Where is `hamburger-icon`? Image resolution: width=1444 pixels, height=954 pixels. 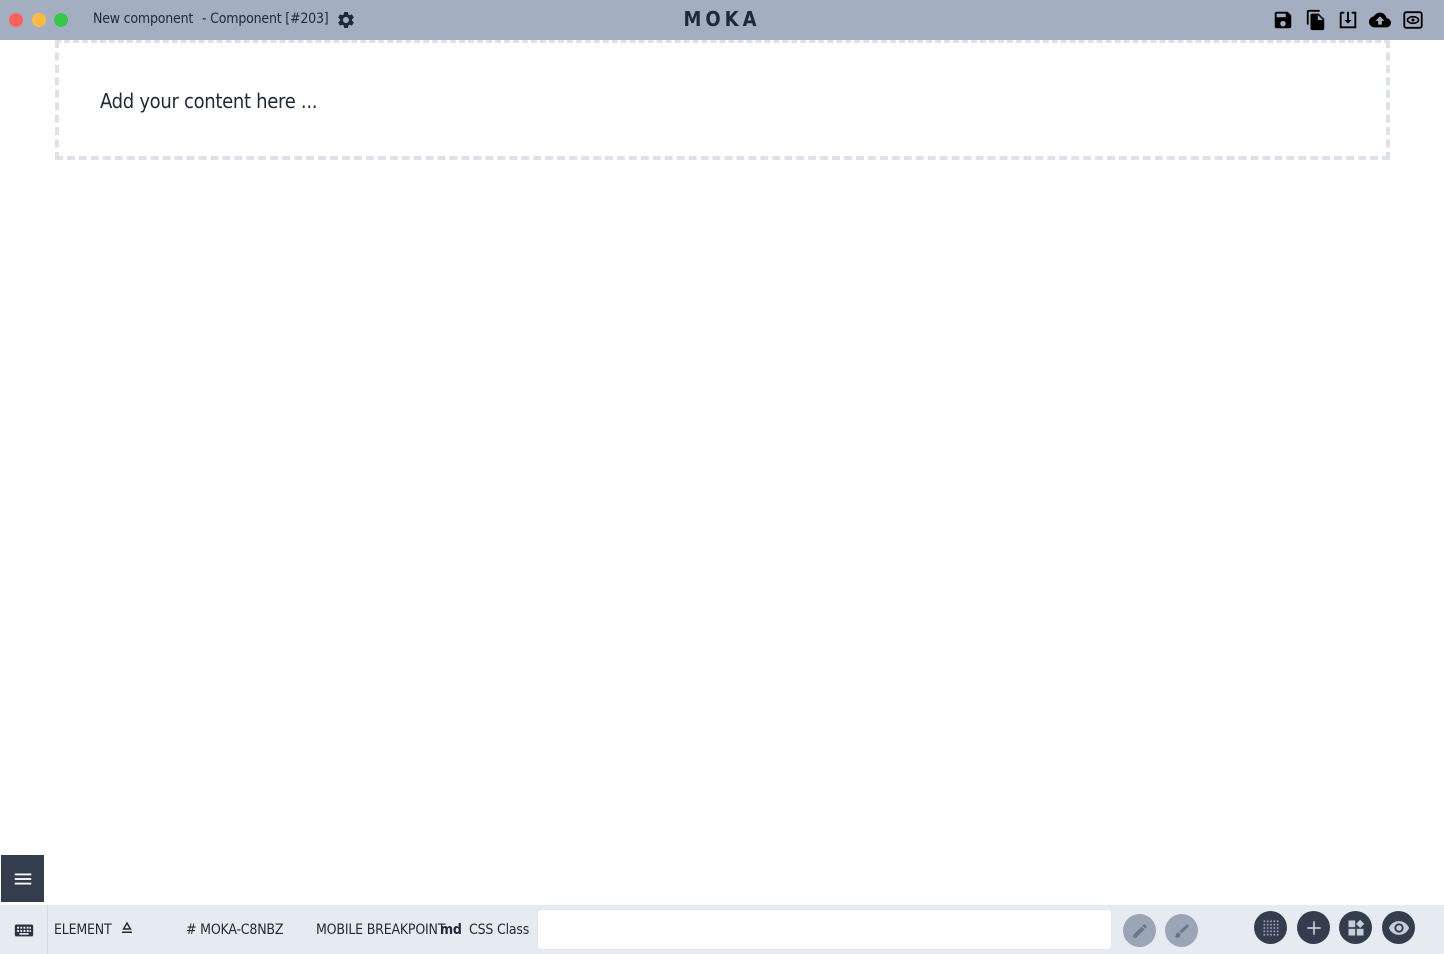 hamburger-icon is located at coordinates (22, 878).